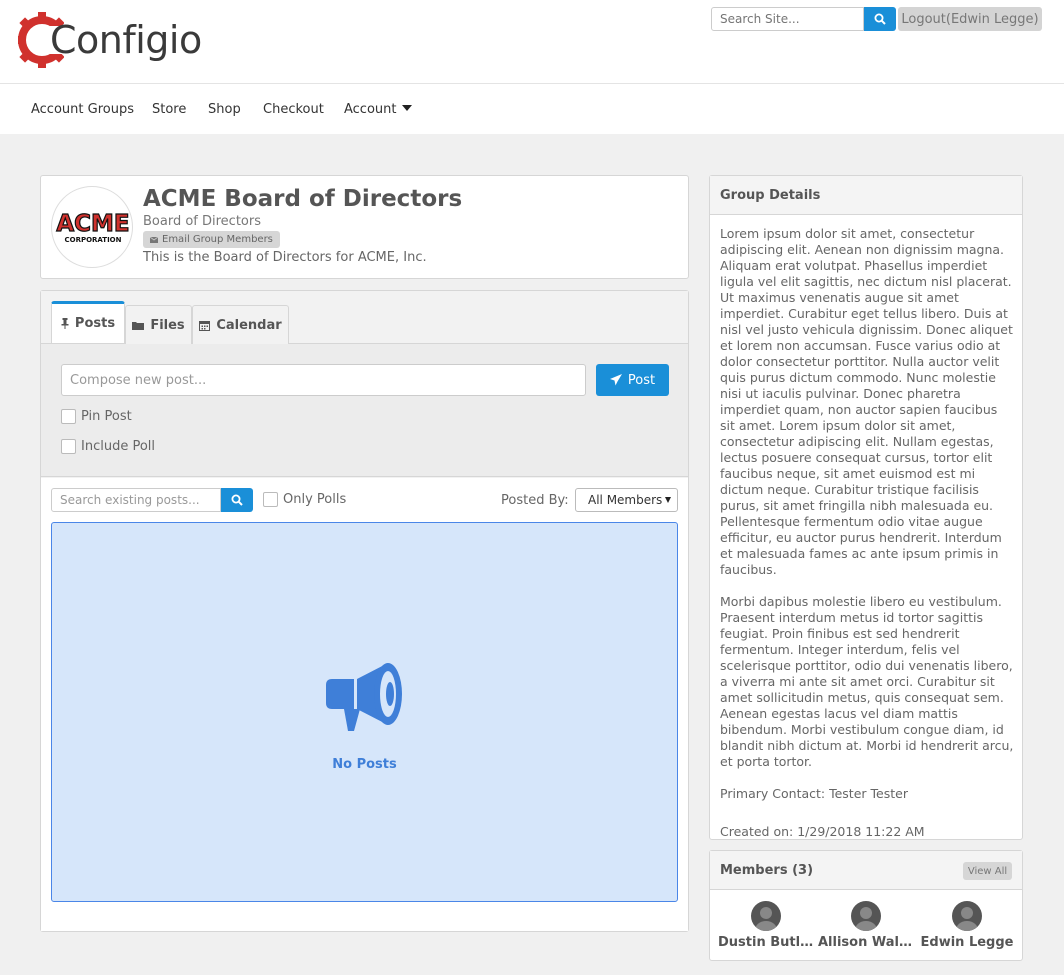 Image resolution: width=1064 pixels, height=975 pixels. I want to click on posted-by-value: All Members, so click(625, 500).